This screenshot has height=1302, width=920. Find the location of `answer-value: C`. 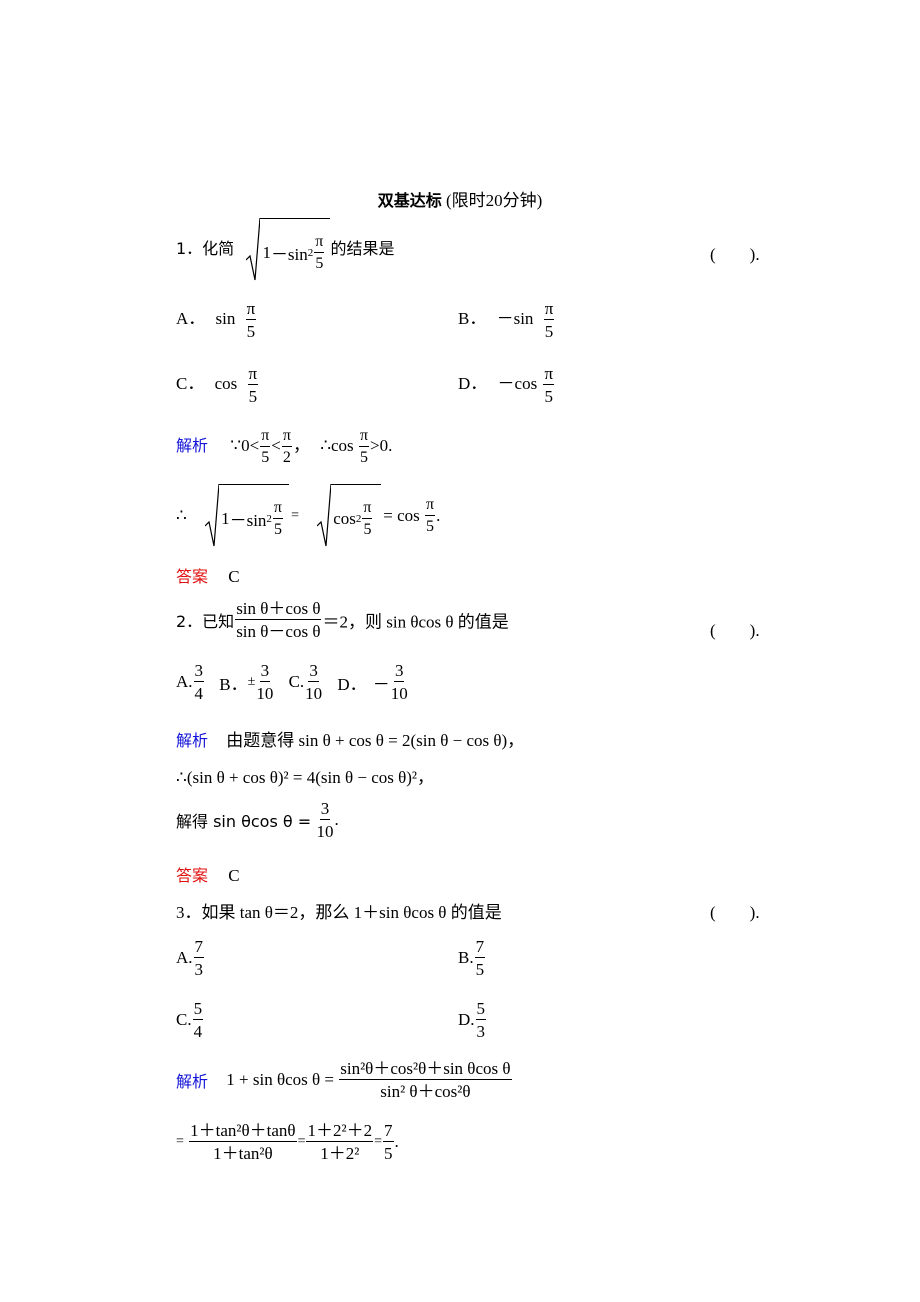

answer-value: C is located at coordinates (234, 576).